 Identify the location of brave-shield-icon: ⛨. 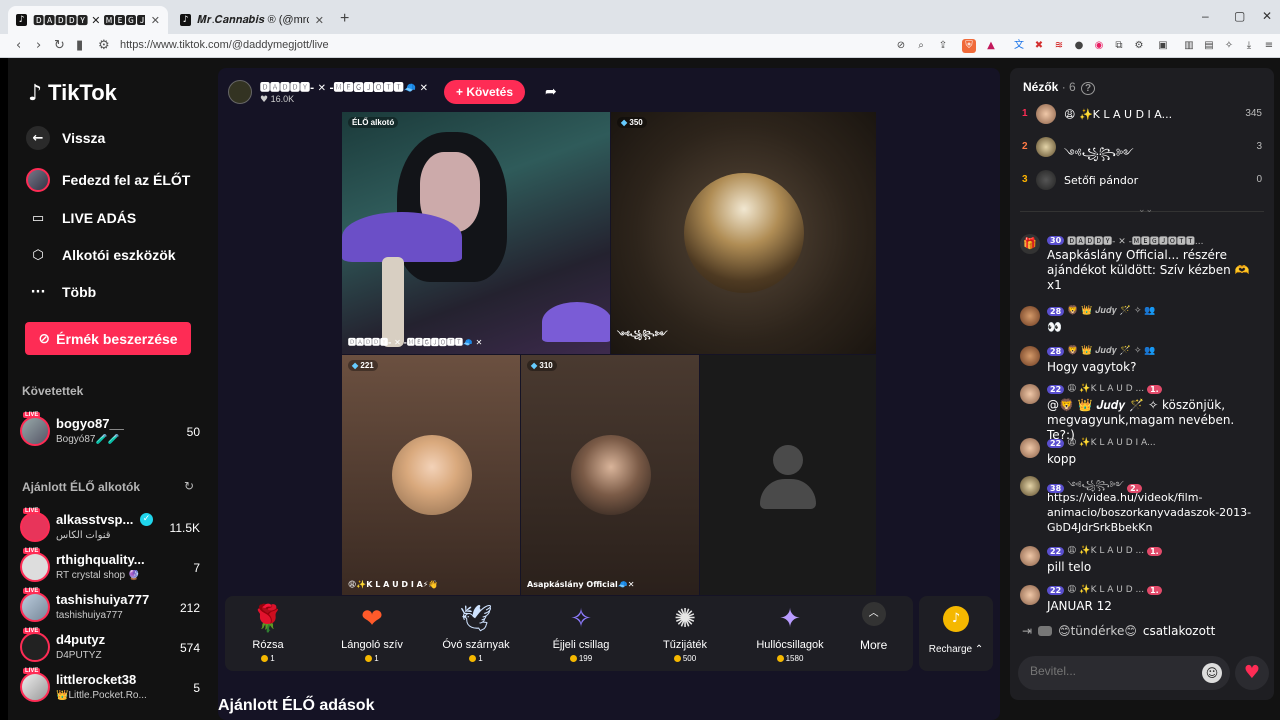
(969, 46).